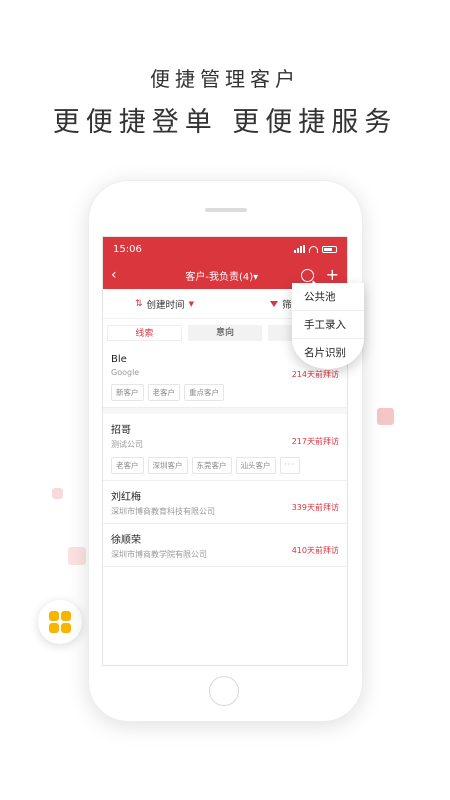 The height and width of the screenshot is (800, 450). I want to click on customer-tag: 东莞客户, so click(211, 465).